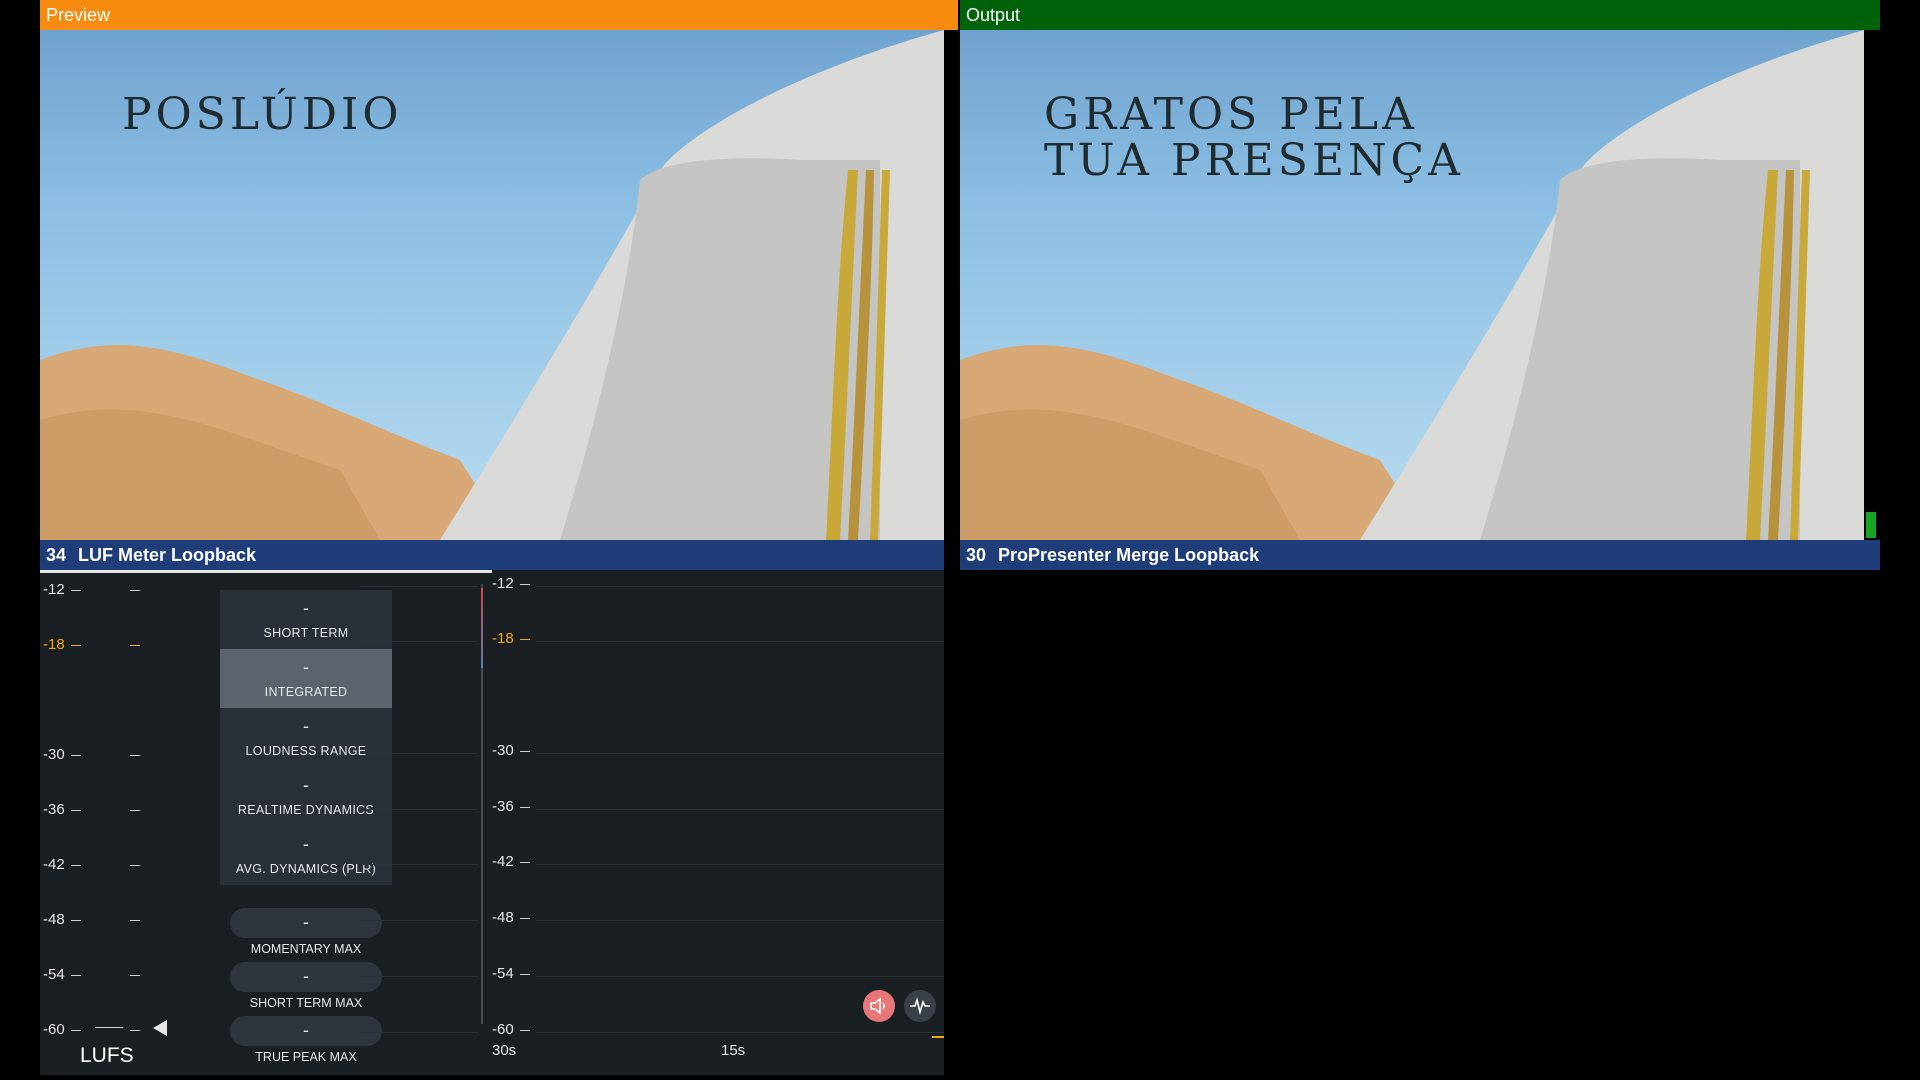 The height and width of the screenshot is (1080, 1920). What do you see at coordinates (1254, 137) in the screenshot?
I see `output-slide-text: GRATOS PELA TUA PRESENÇA` at bounding box center [1254, 137].